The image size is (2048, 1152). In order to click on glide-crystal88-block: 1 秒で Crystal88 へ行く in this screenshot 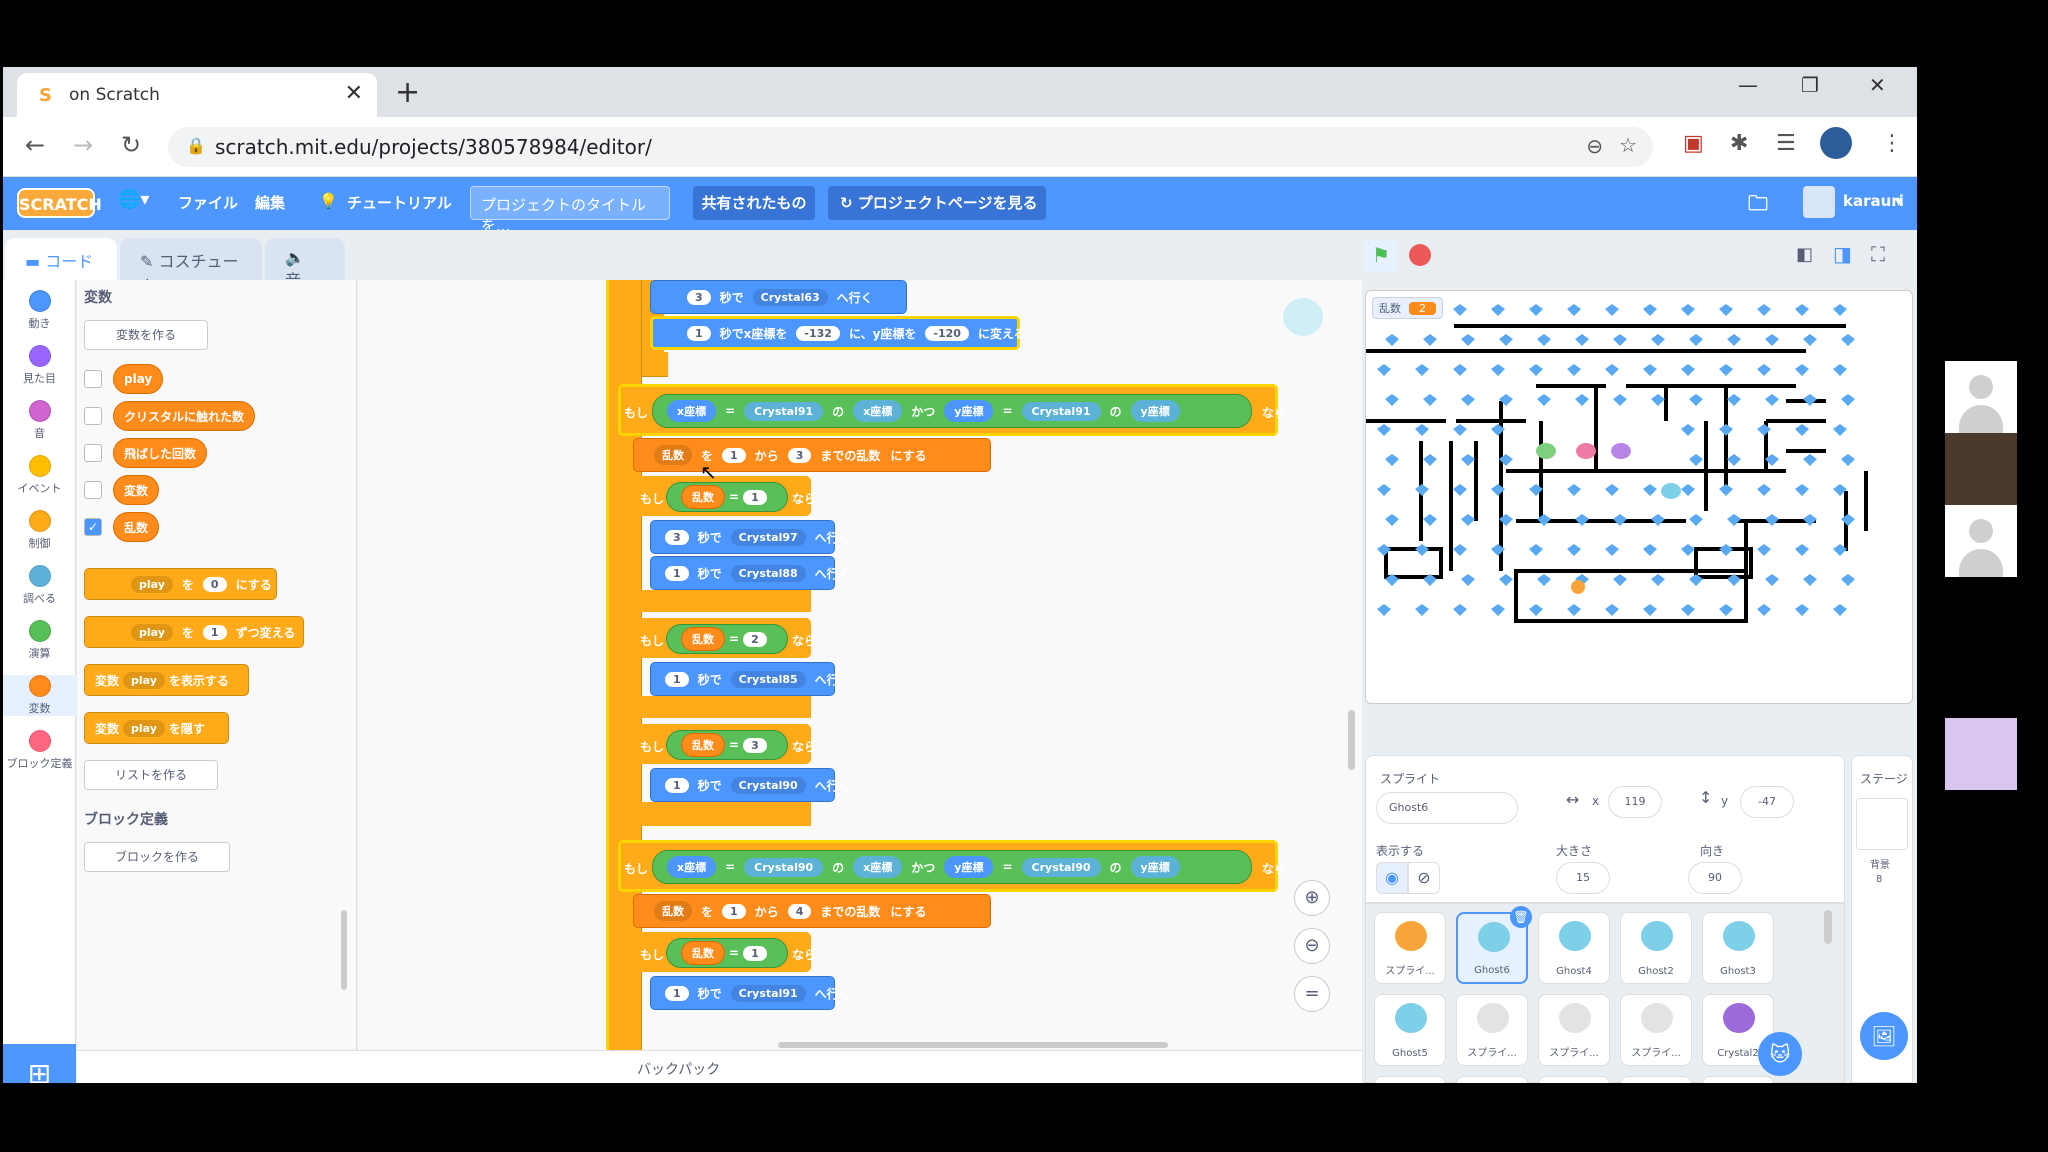, I will do `click(750, 573)`.